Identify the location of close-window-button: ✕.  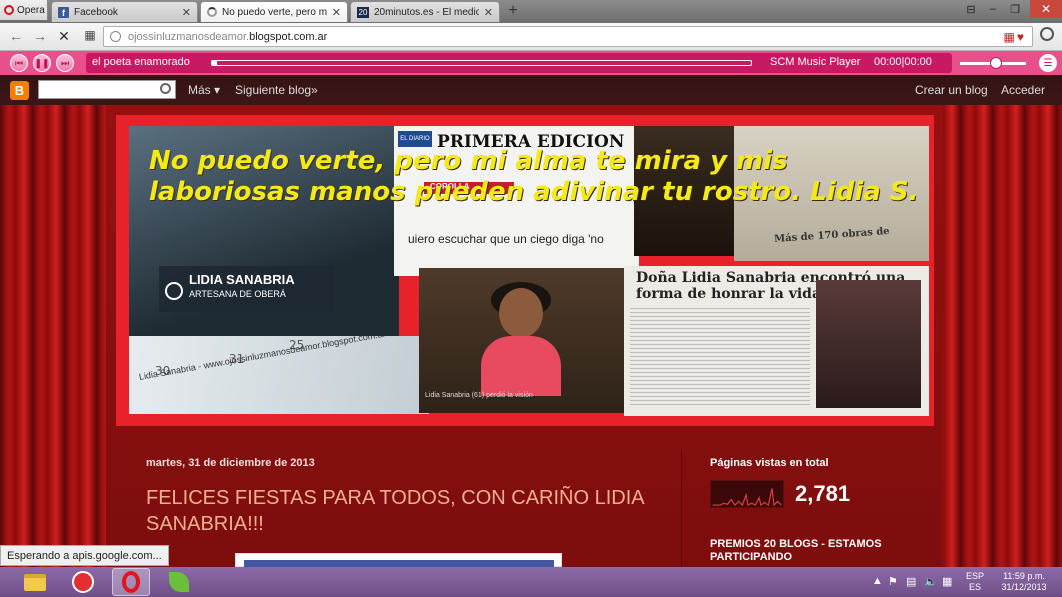
(1046, 9).